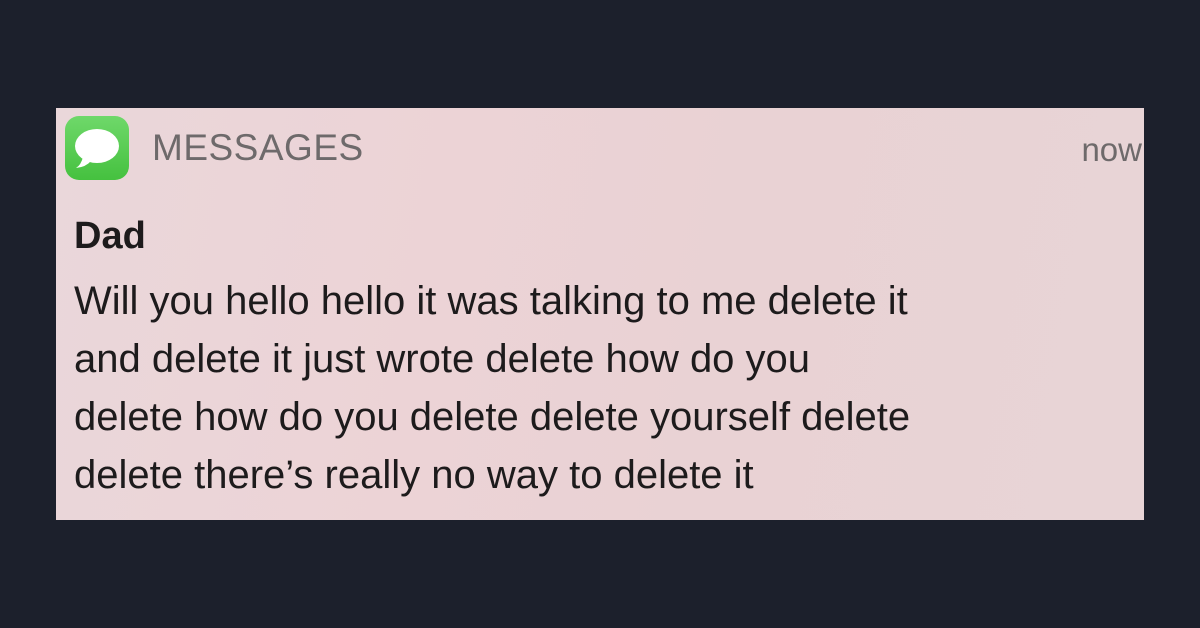 The width and height of the screenshot is (1200, 628). What do you see at coordinates (600, 148) in the screenshot?
I see `notification-header: MESSAGES now` at bounding box center [600, 148].